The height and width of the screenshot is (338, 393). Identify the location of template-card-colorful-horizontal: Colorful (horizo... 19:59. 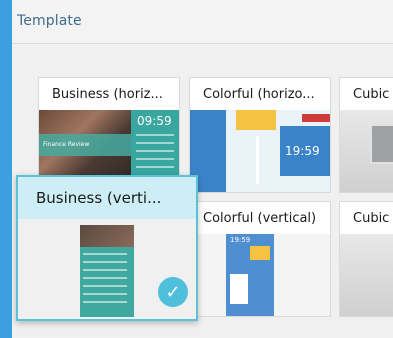
(260, 135).